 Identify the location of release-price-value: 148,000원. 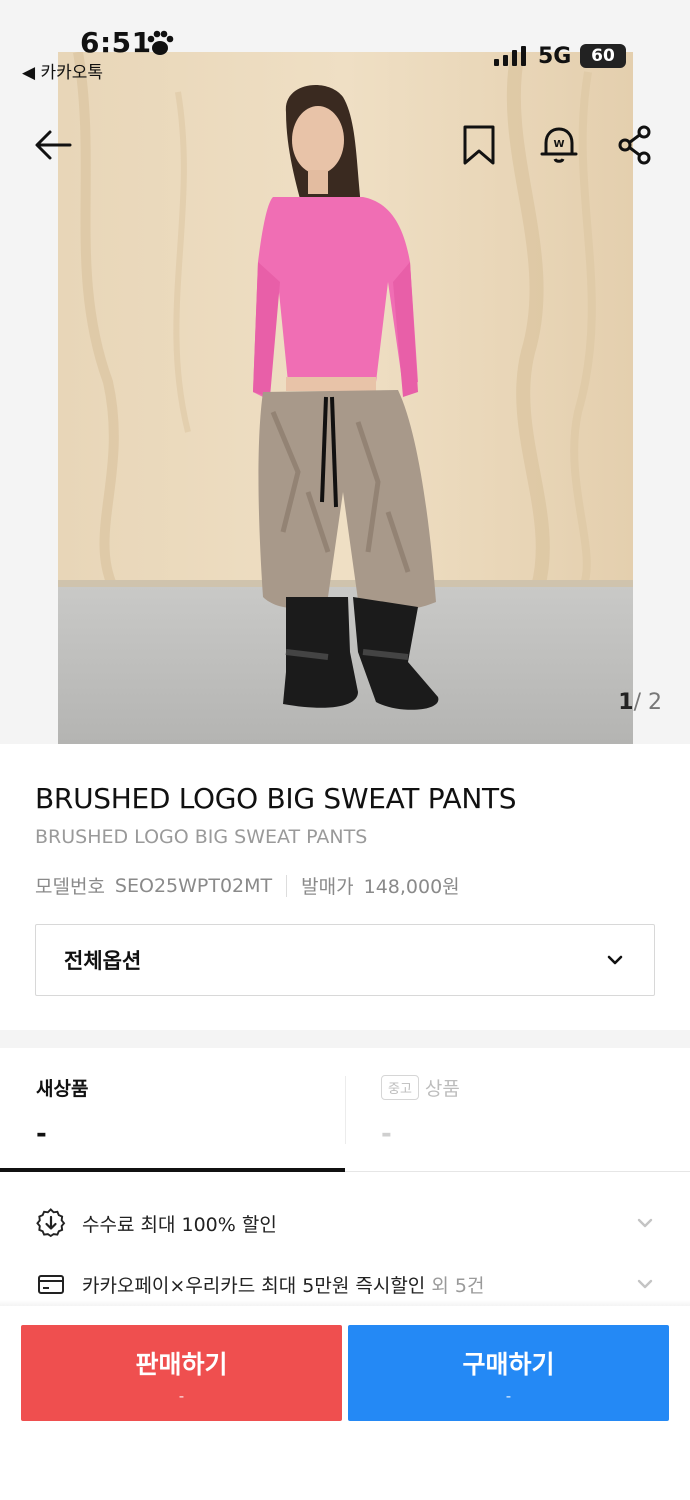
(411, 887).